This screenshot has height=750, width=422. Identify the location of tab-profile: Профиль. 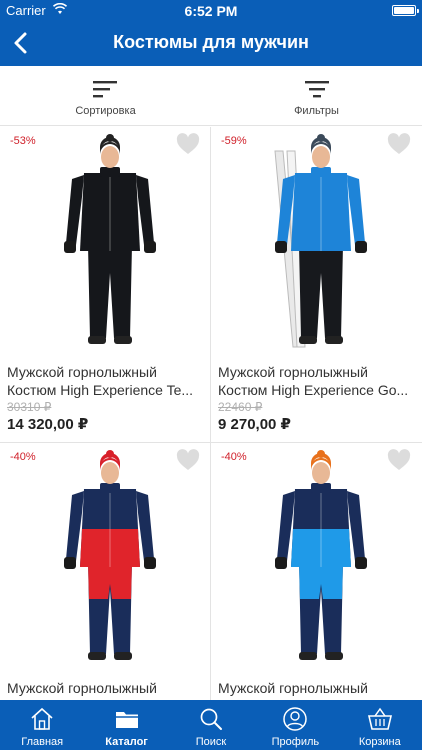
(295, 725).